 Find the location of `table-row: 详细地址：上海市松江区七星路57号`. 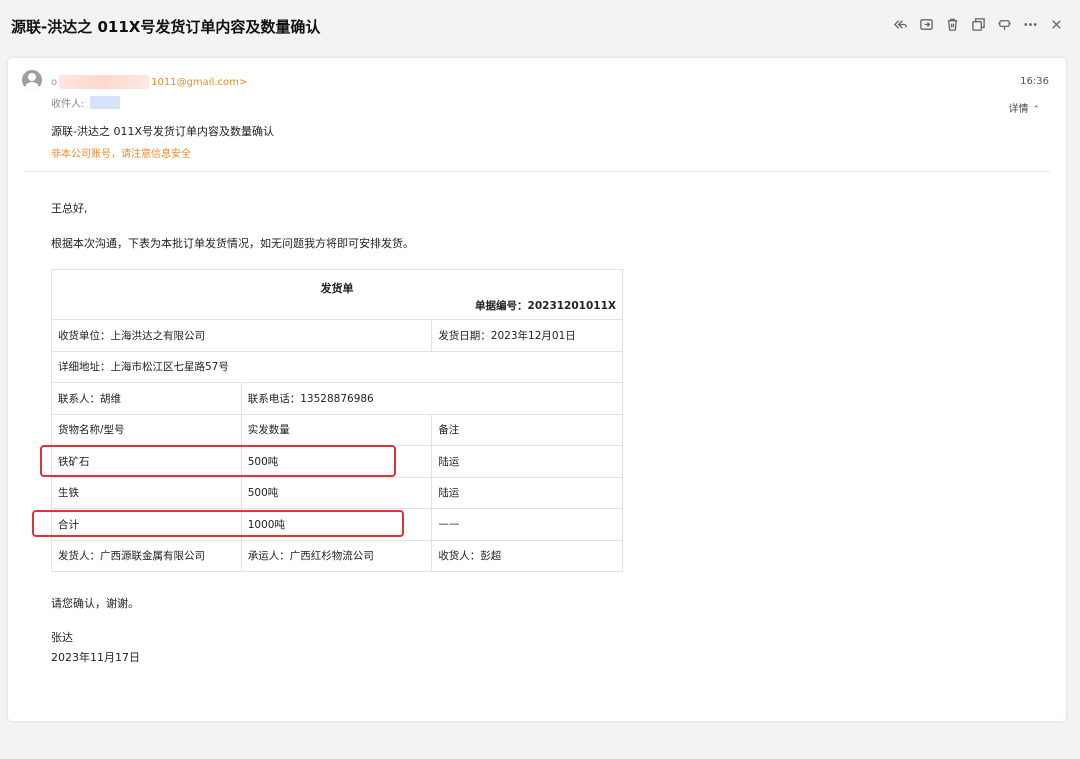

table-row: 详细地址：上海市松江区七星路57号 is located at coordinates (337, 366).